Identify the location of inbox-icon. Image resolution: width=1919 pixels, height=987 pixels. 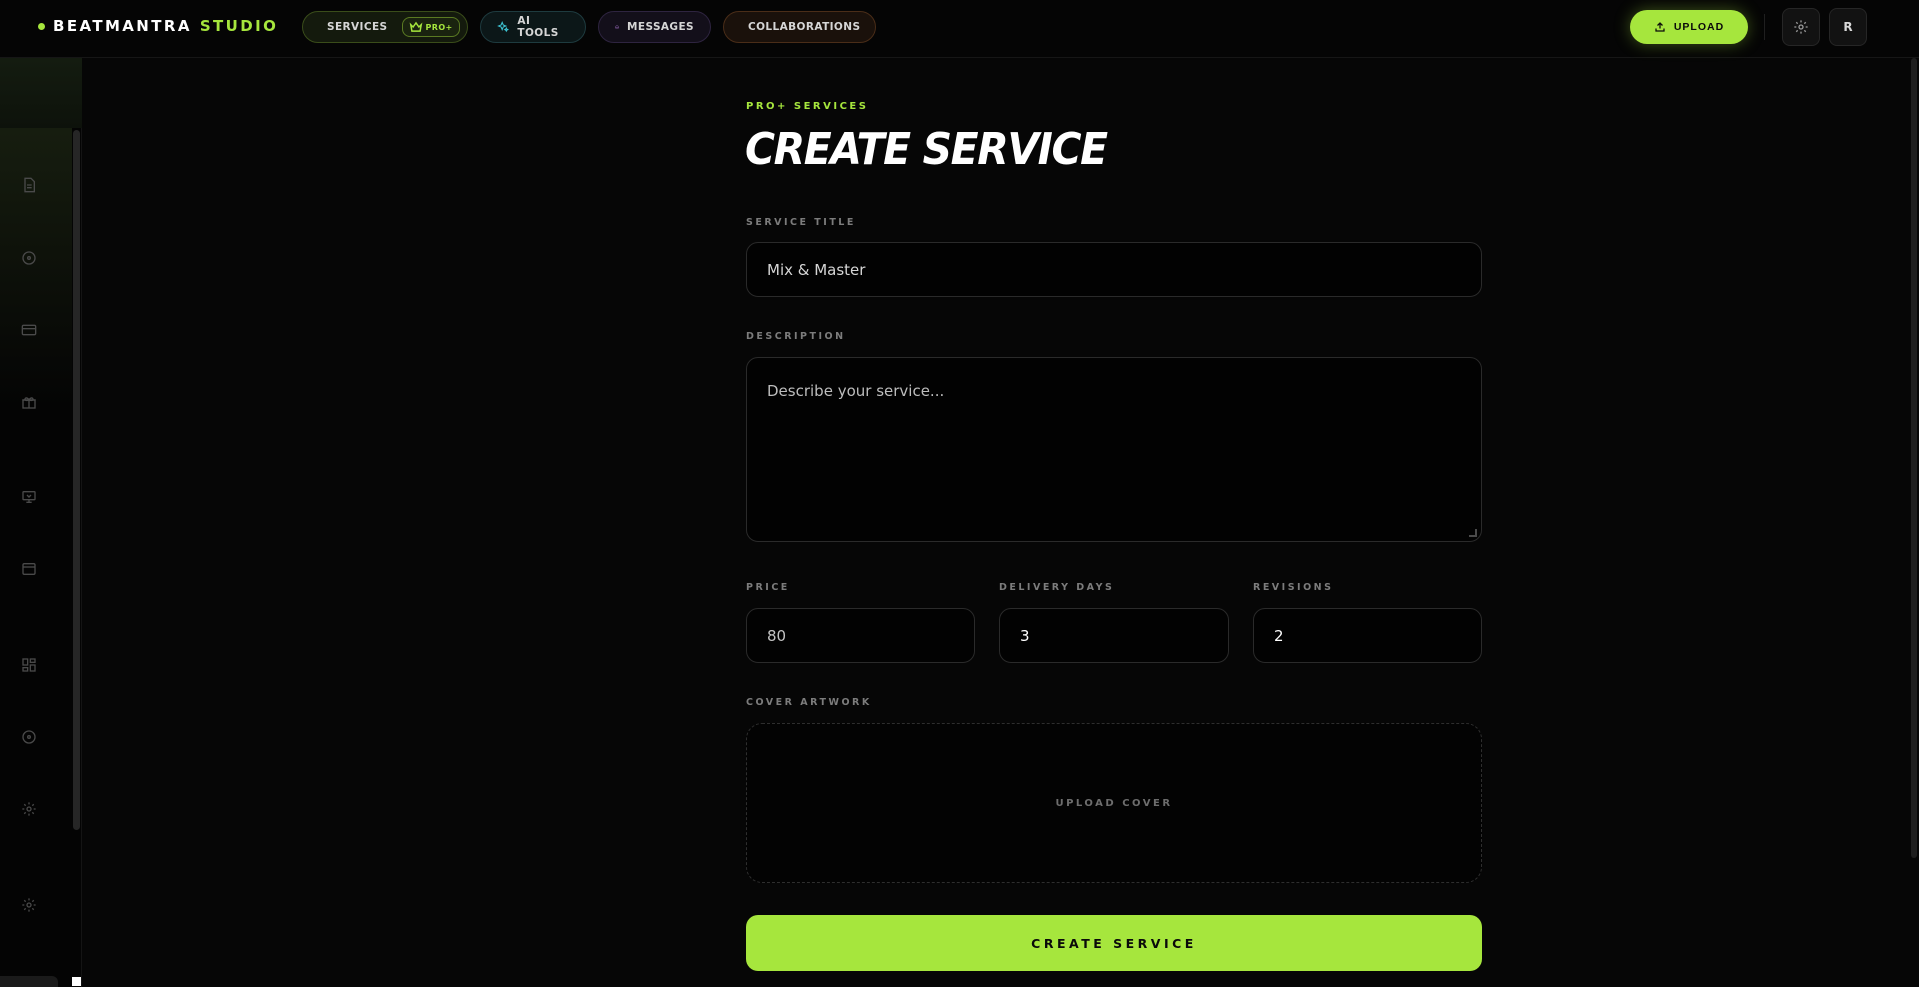
(617, 27).